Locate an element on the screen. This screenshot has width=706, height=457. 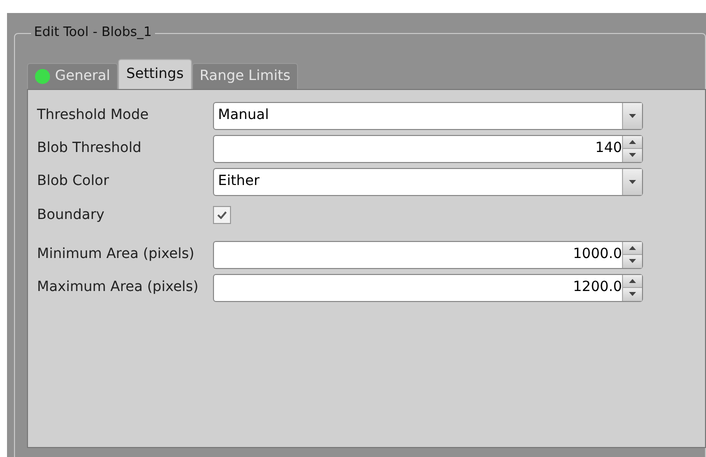
checkbox is located at coordinates (222, 215).